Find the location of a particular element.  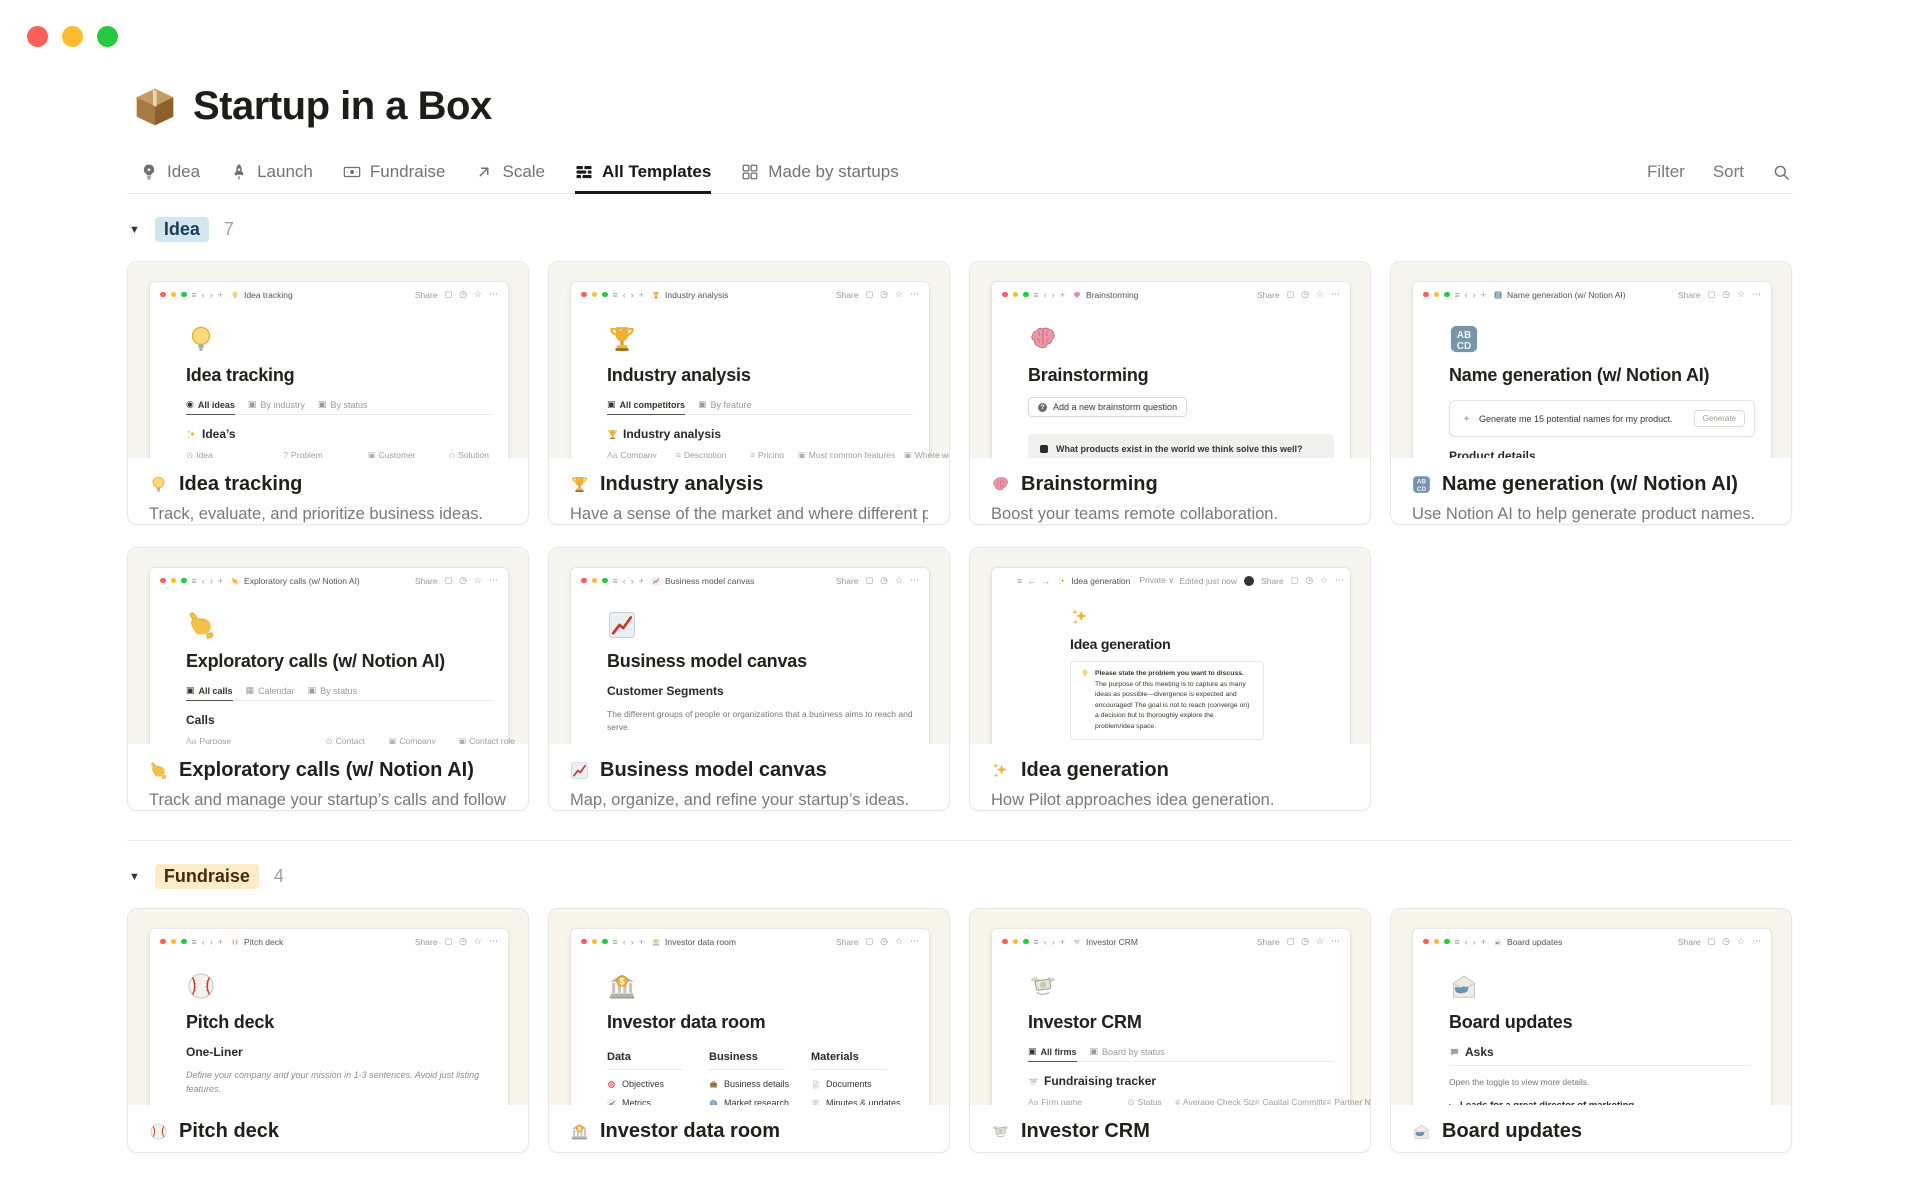

sort-button: Sort is located at coordinates (1728, 172).